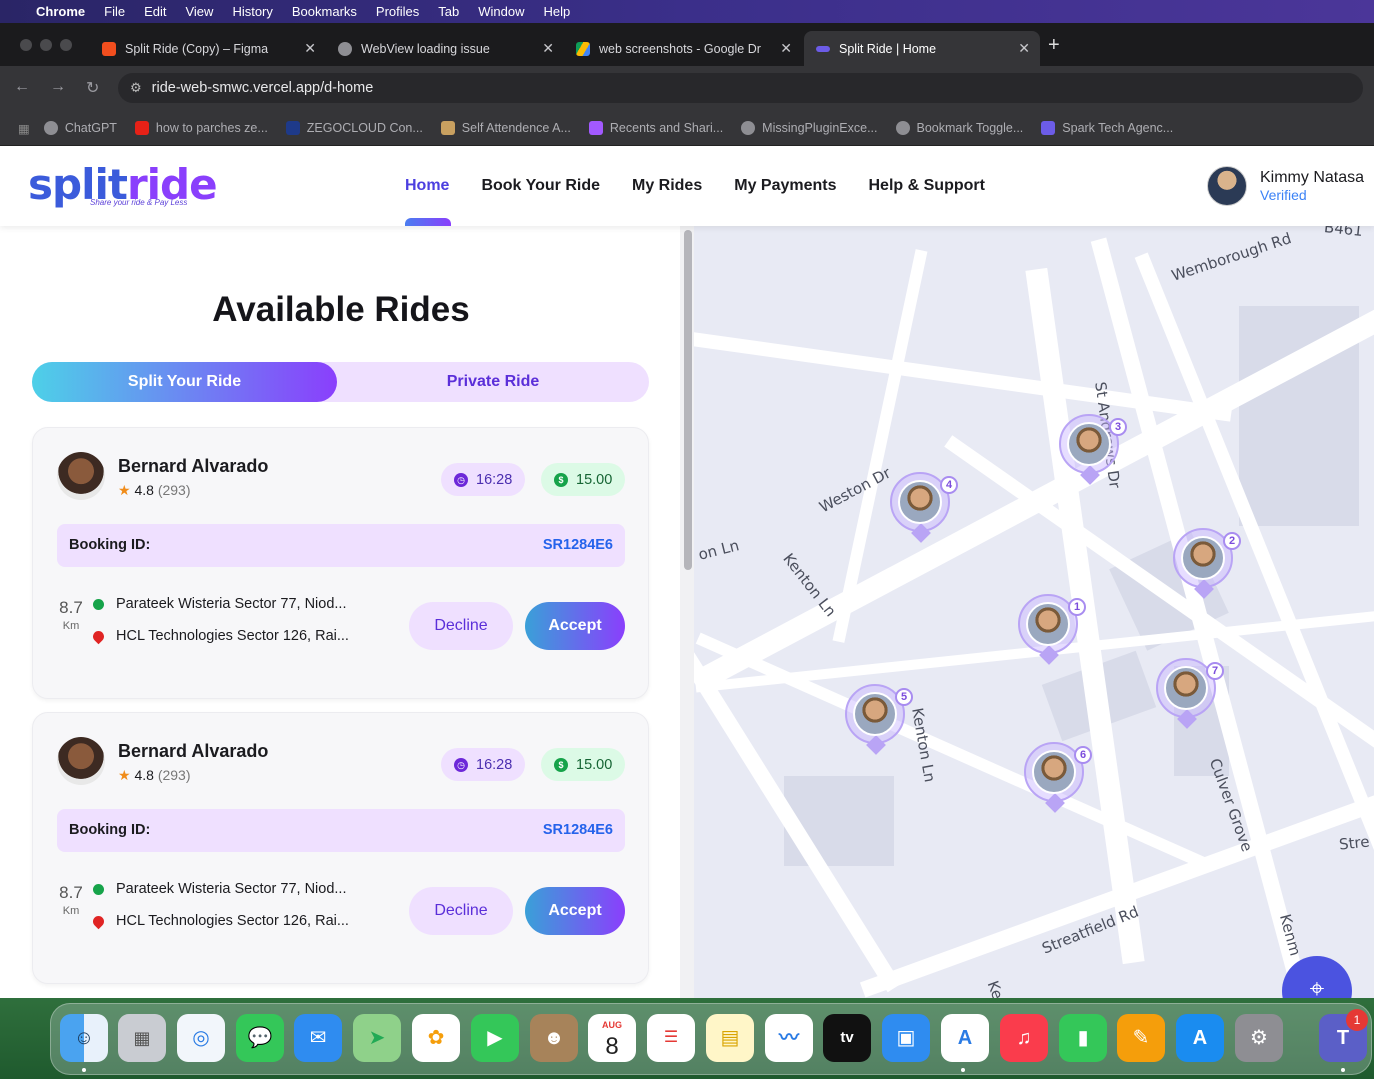  What do you see at coordinates (26, 45) in the screenshot?
I see `close-window-button` at bounding box center [26, 45].